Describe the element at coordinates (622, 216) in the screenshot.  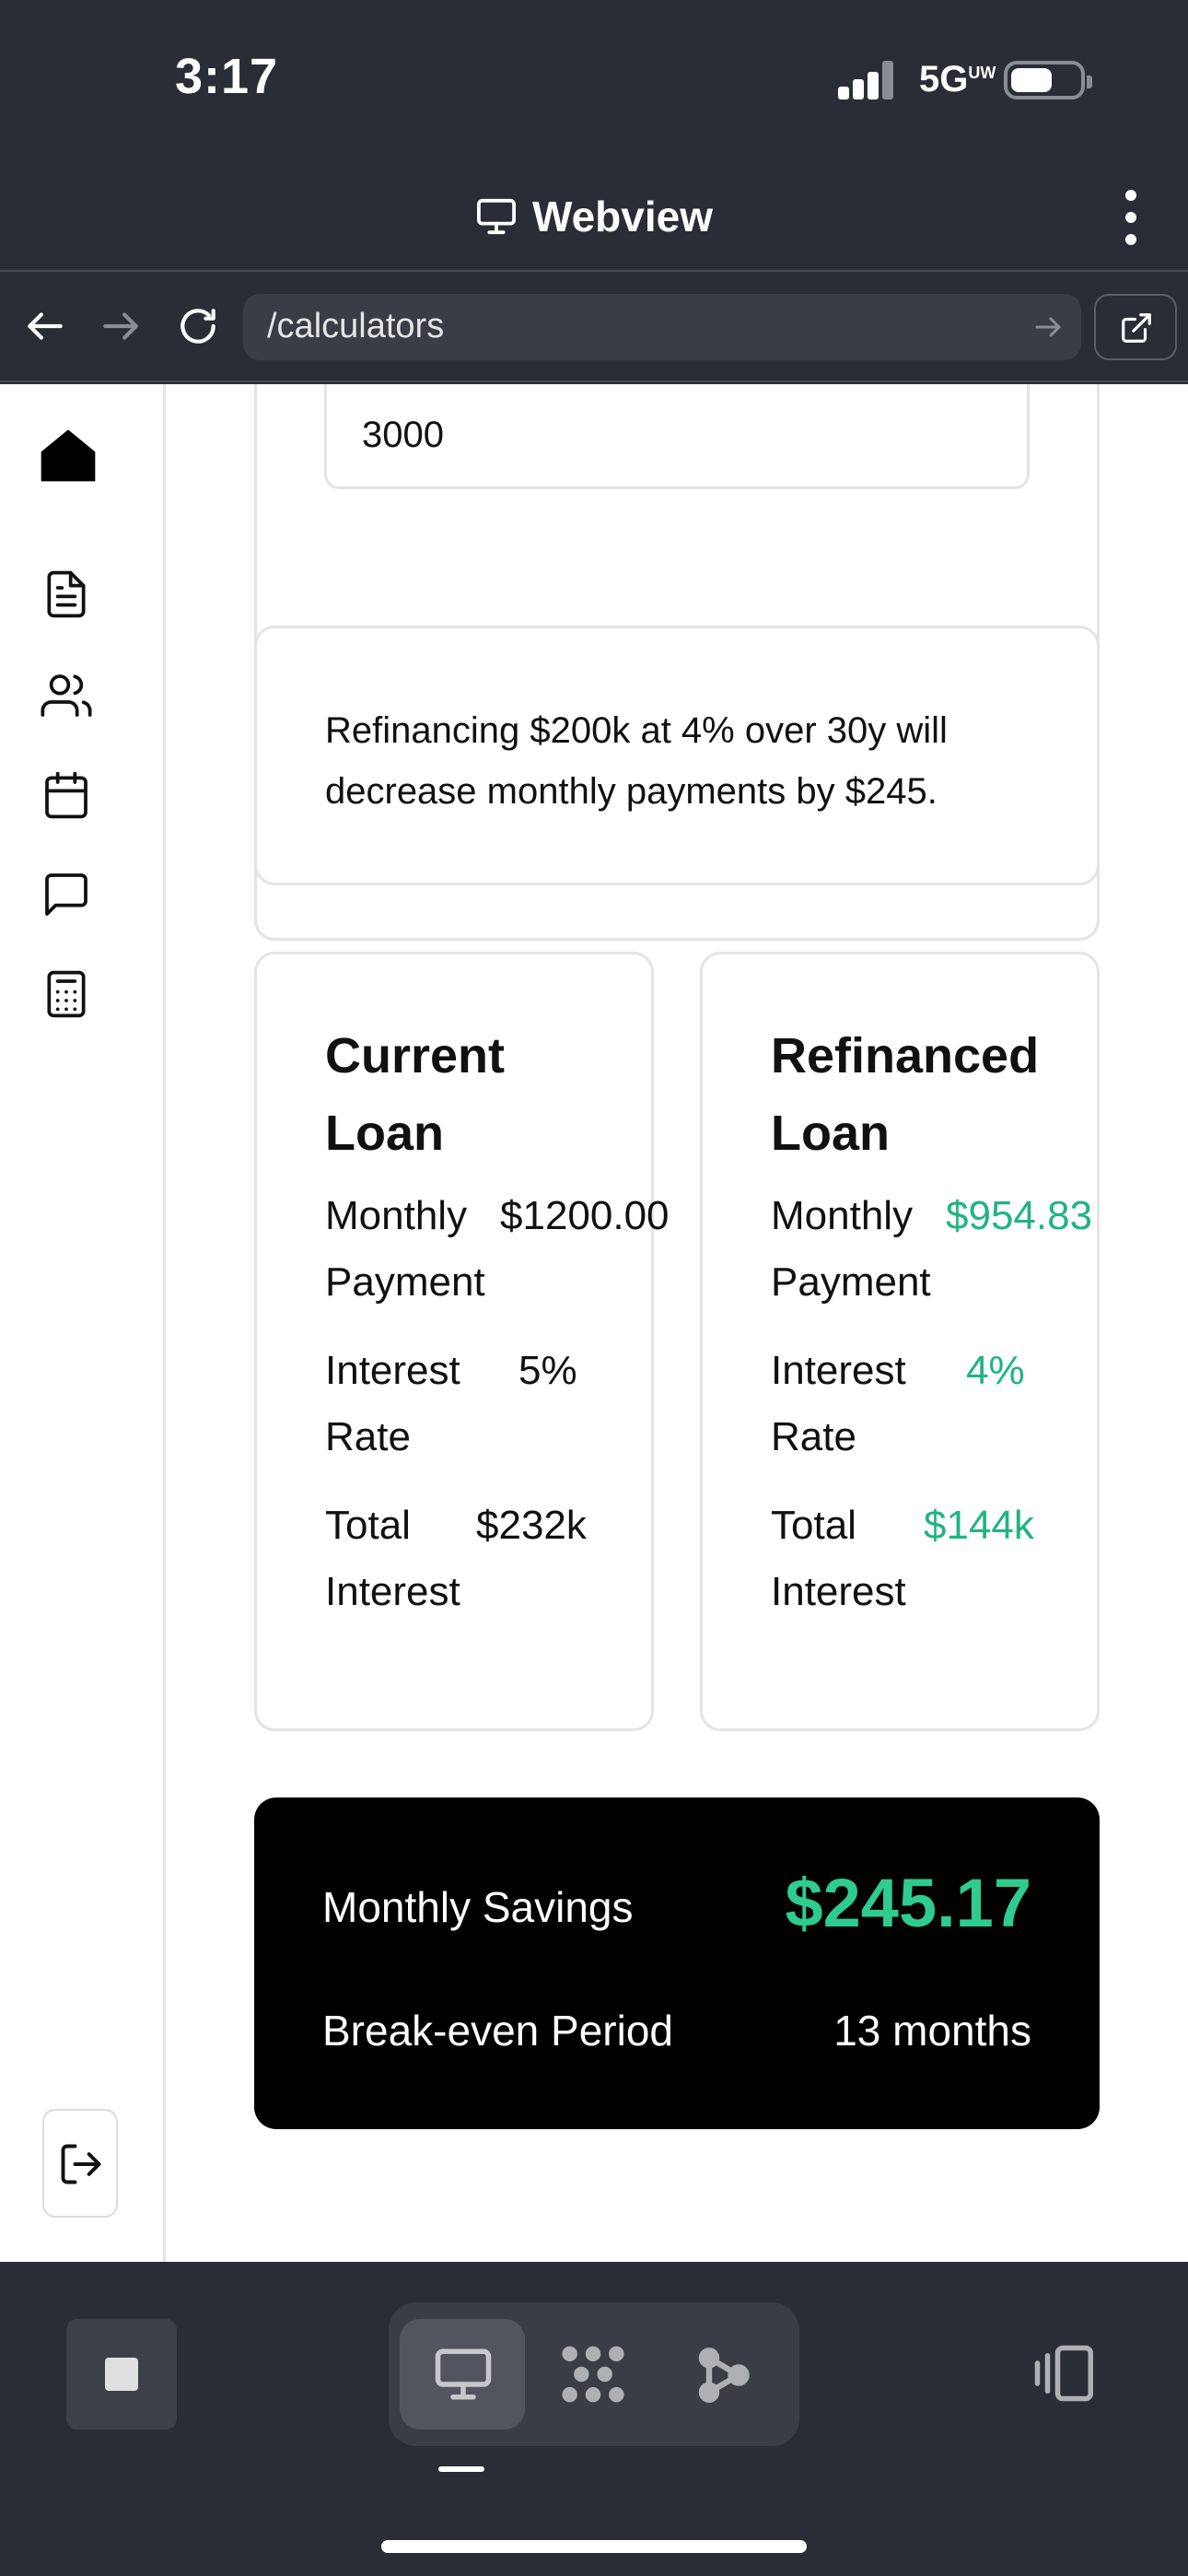
I see `window-title: Webview` at that location.